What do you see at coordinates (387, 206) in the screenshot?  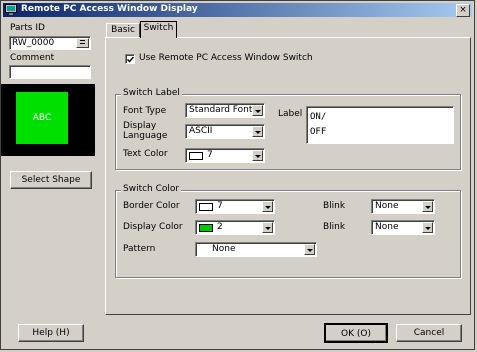 I see `blink-value-1: None` at bounding box center [387, 206].